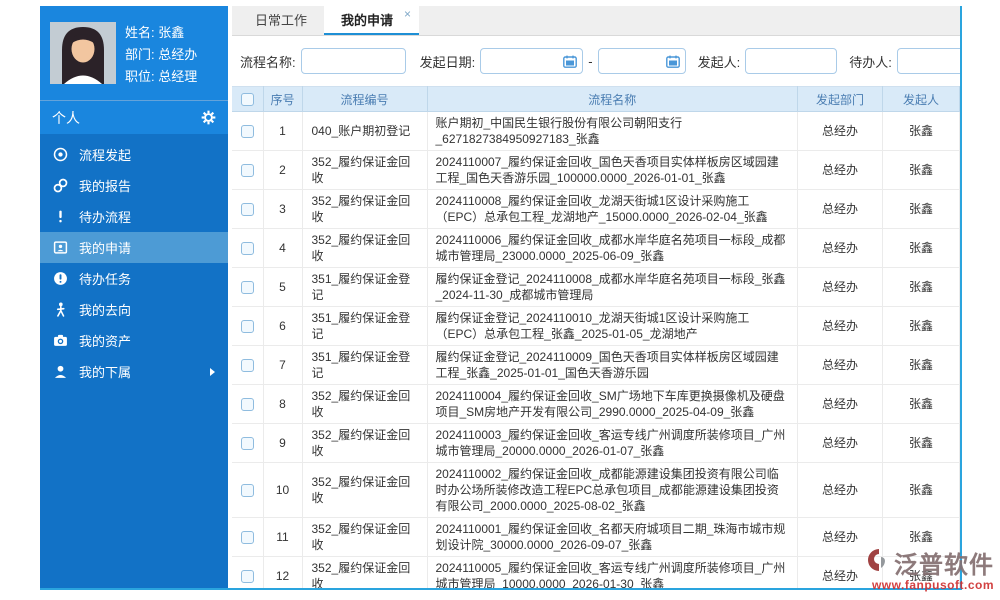 Image resolution: width=1000 pixels, height=600 pixels. What do you see at coordinates (134, 247) in the screenshot?
I see `sidebar-item-my-applications: 我的申请` at bounding box center [134, 247].